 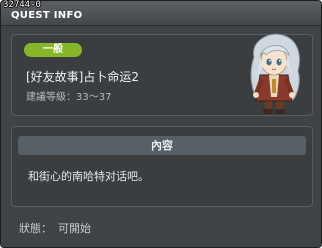 What do you see at coordinates (22, 5) in the screenshot?
I see `quest-id: 32744-0` at bounding box center [22, 5].